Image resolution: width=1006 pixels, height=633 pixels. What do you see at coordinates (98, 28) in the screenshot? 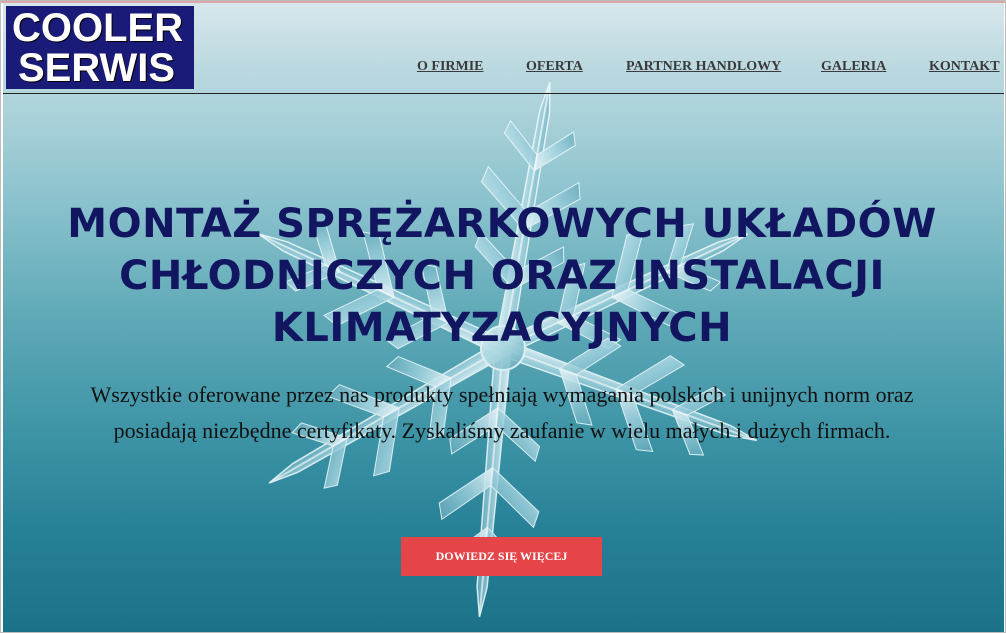
I see `logo-line-1: COOLER` at bounding box center [98, 28].